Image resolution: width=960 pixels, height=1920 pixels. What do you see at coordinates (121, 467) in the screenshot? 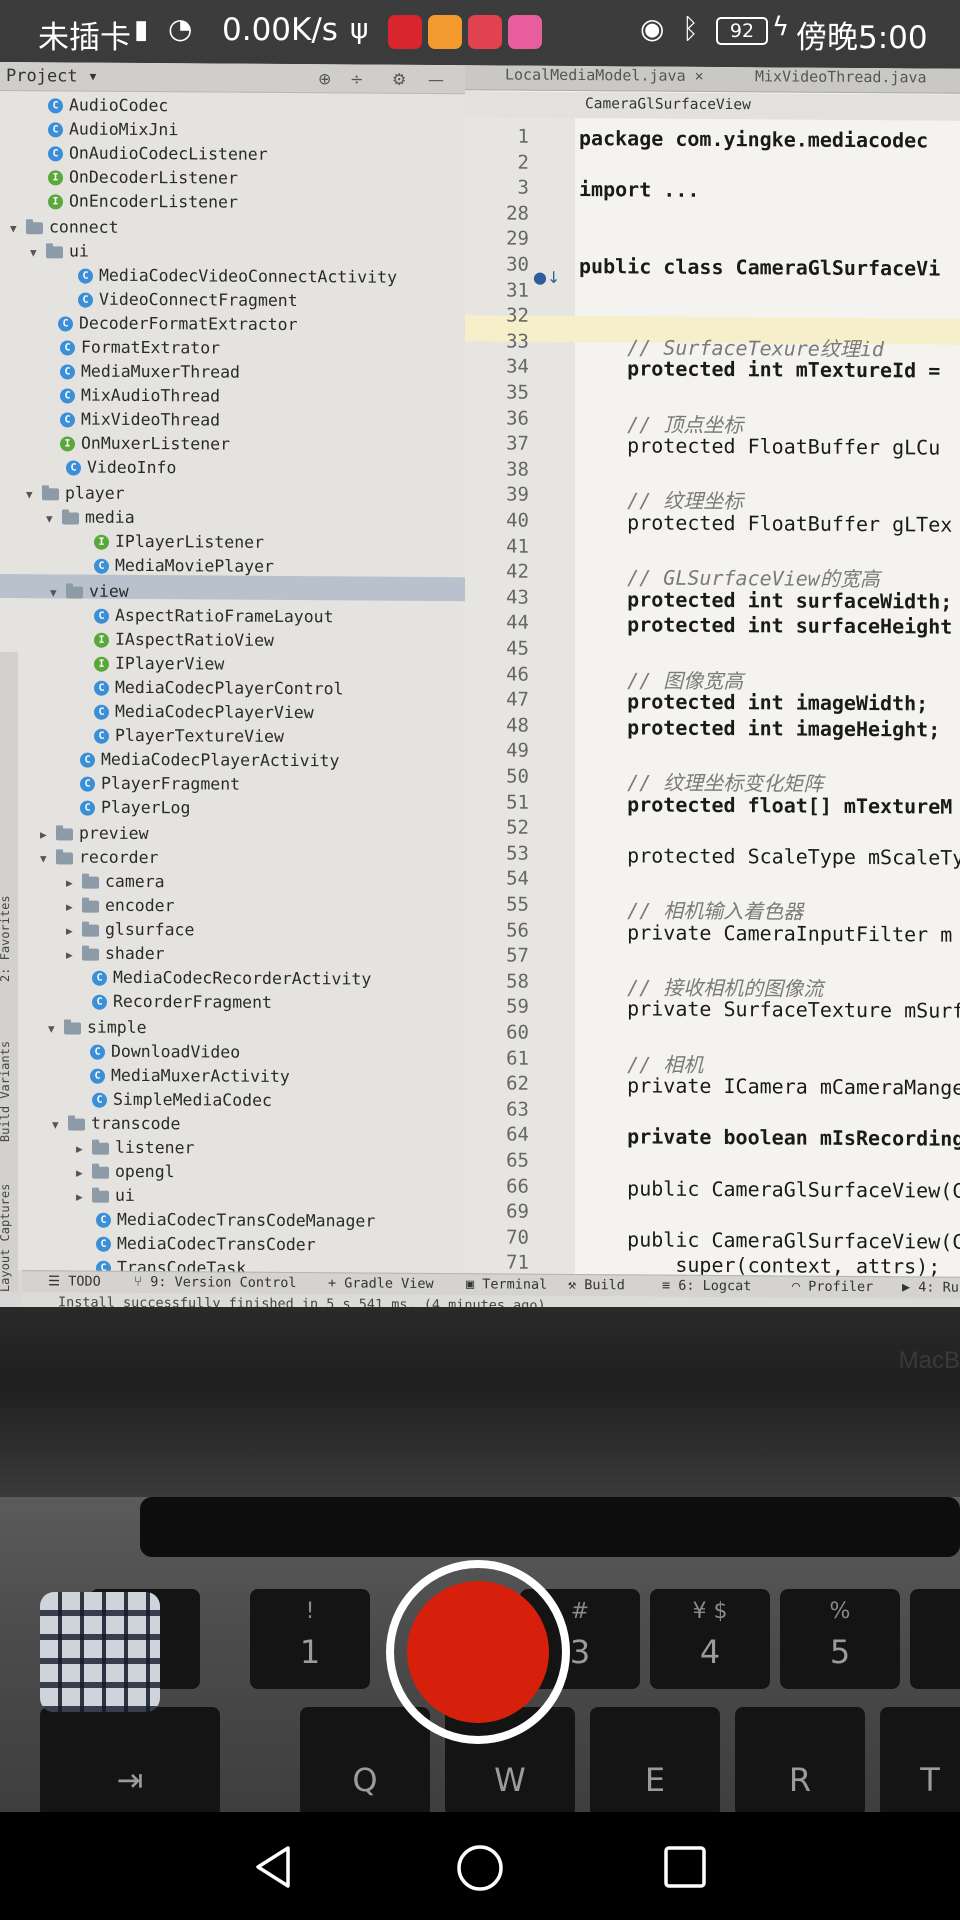
I see `tree-file-row: C VideoInfo` at bounding box center [121, 467].